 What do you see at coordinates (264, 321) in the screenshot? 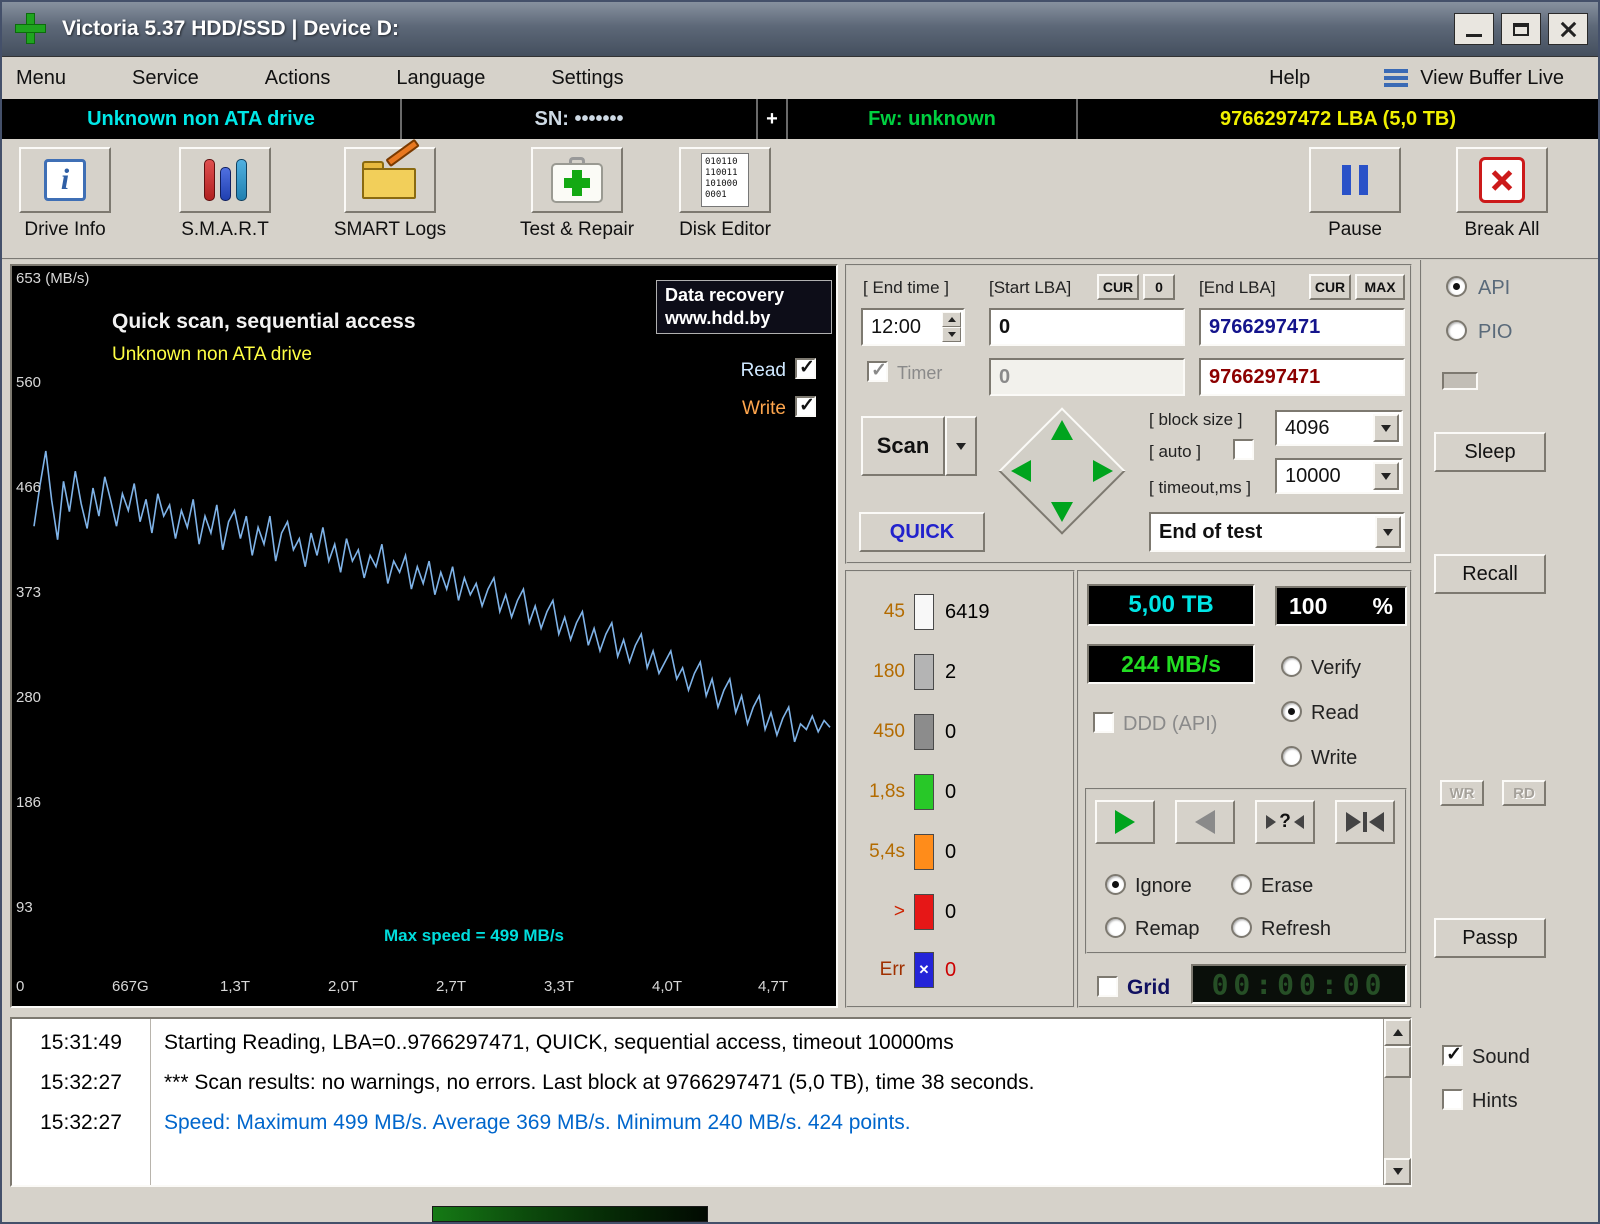
I see `graph-title: Quick scan, sequential access` at bounding box center [264, 321].